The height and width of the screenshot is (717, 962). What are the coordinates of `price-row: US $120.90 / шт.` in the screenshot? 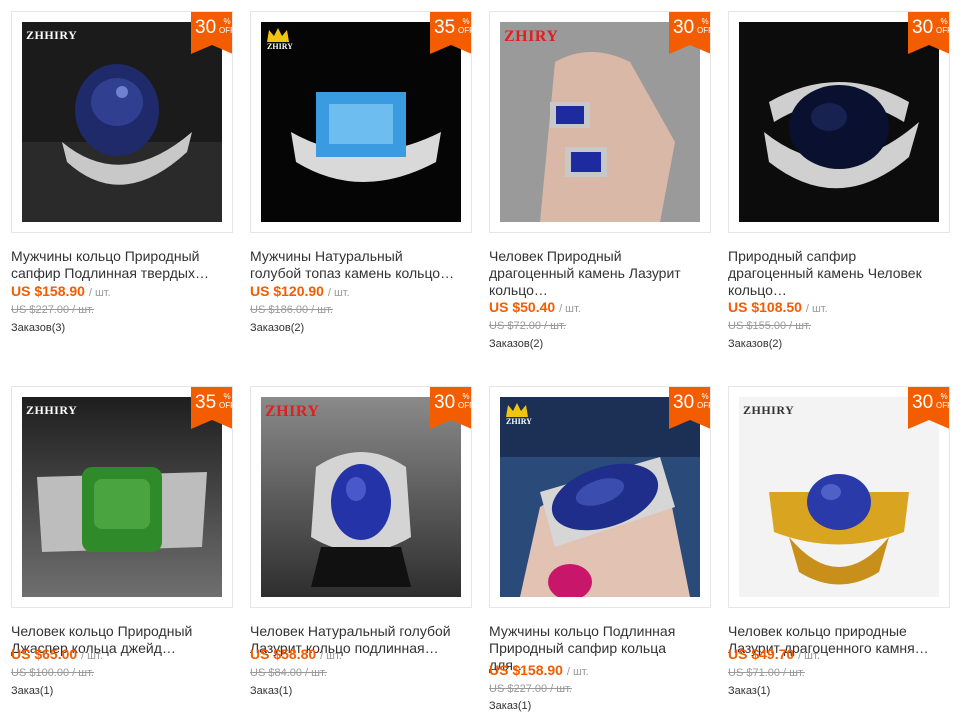 It's located at (300, 291).